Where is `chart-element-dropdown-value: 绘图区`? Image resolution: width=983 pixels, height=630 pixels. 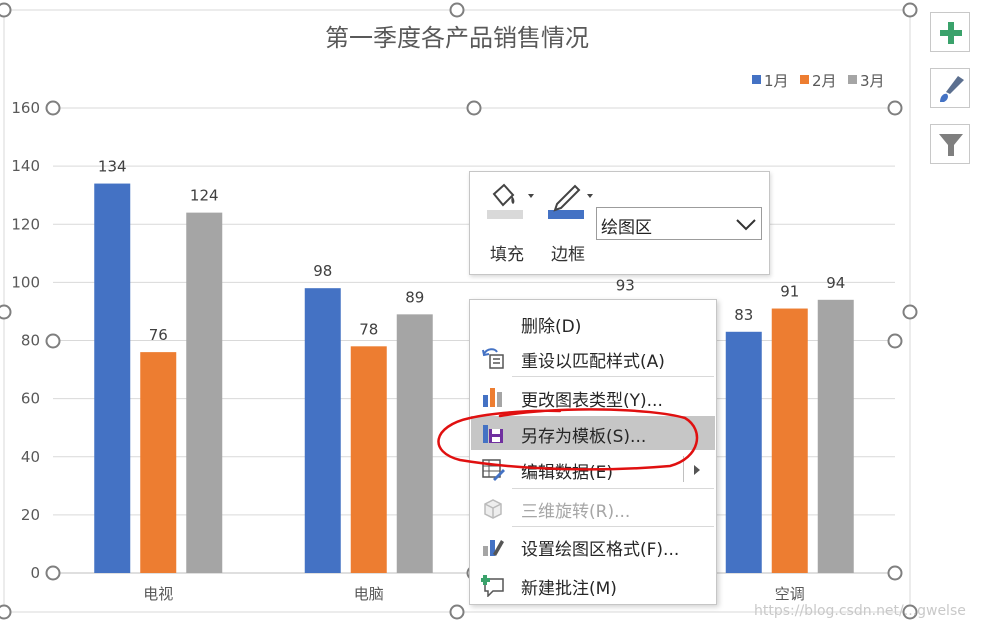
chart-element-dropdown-value: 绘图区 is located at coordinates (626, 228).